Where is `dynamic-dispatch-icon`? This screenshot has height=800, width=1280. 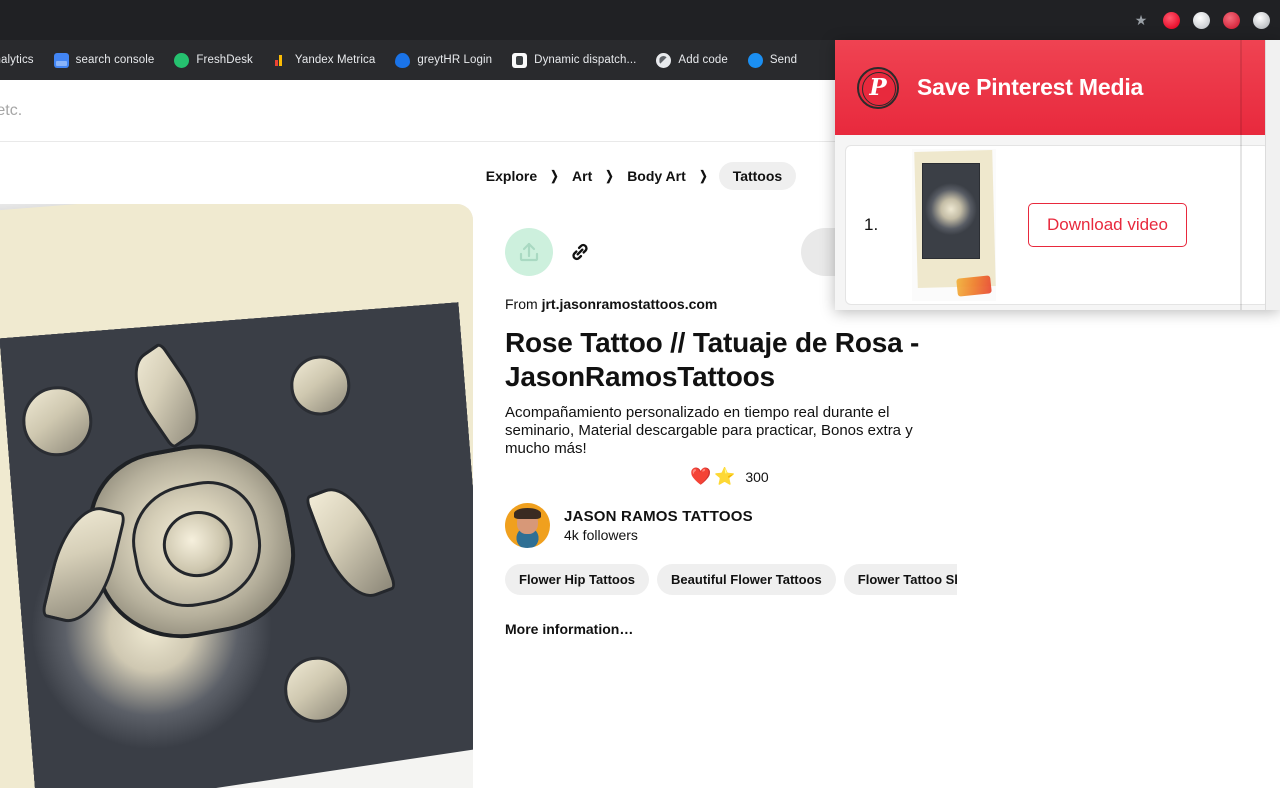
dynamic-dispatch-icon is located at coordinates (520, 60).